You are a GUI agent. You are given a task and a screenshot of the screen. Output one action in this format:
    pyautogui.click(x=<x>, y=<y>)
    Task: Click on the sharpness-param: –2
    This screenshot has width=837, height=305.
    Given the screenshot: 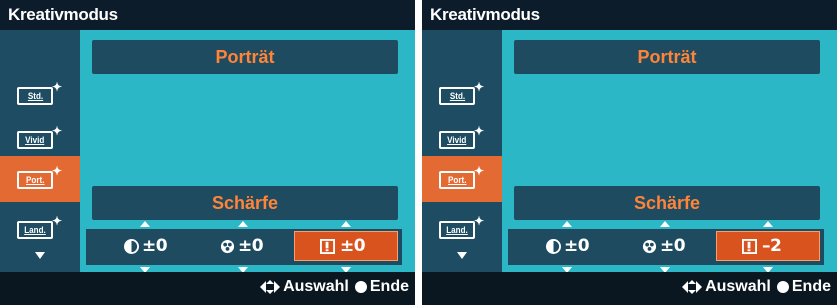 What is the action you would take?
    pyautogui.click(x=768, y=247)
    